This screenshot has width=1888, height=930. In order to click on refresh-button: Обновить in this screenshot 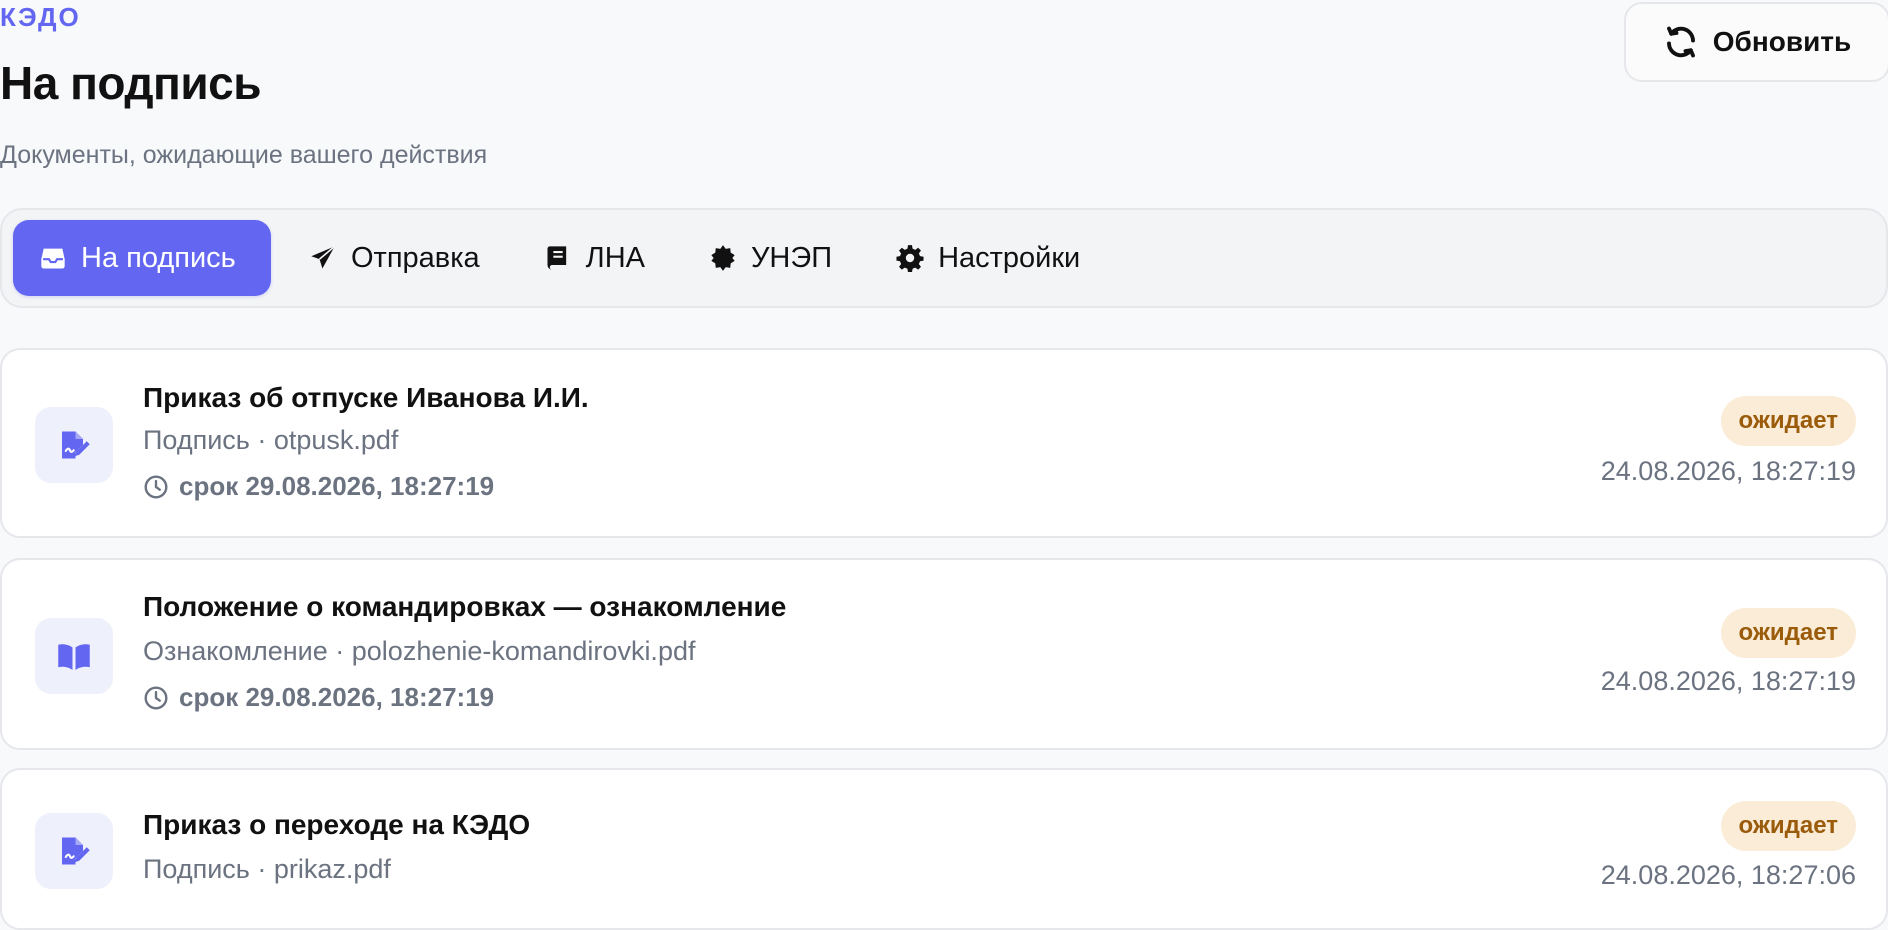, I will do `click(1756, 42)`.